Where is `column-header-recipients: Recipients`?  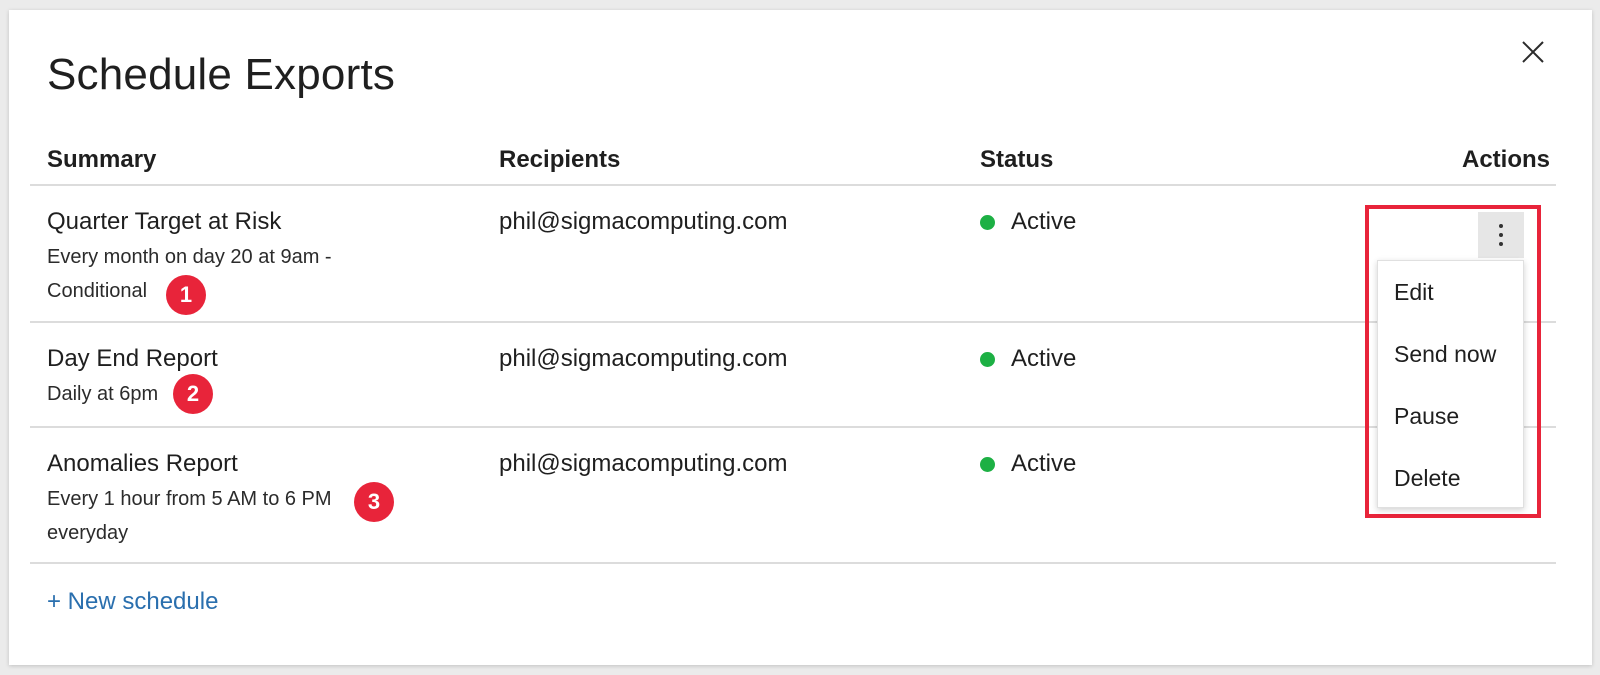
column-header-recipients: Recipients is located at coordinates (560, 159).